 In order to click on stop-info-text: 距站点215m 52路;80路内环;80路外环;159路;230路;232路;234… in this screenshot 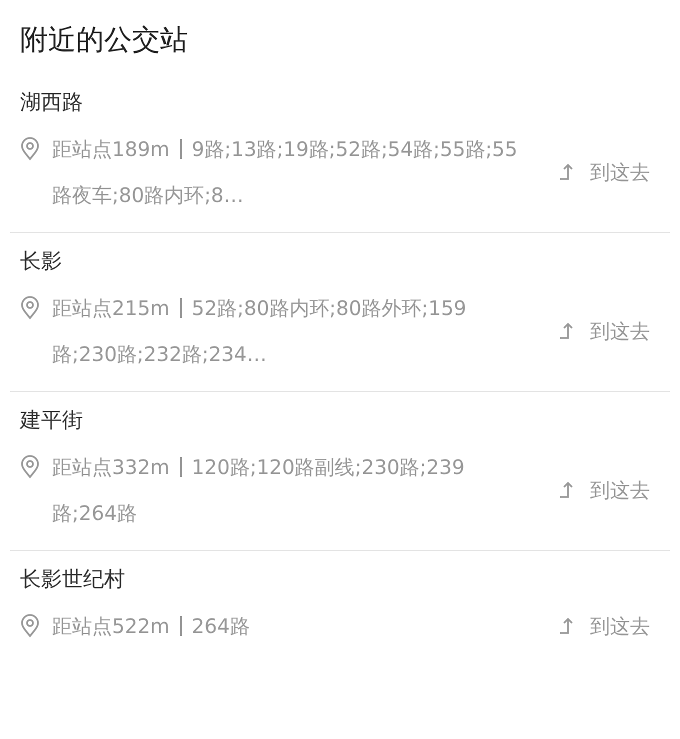, I will do `click(260, 331)`.